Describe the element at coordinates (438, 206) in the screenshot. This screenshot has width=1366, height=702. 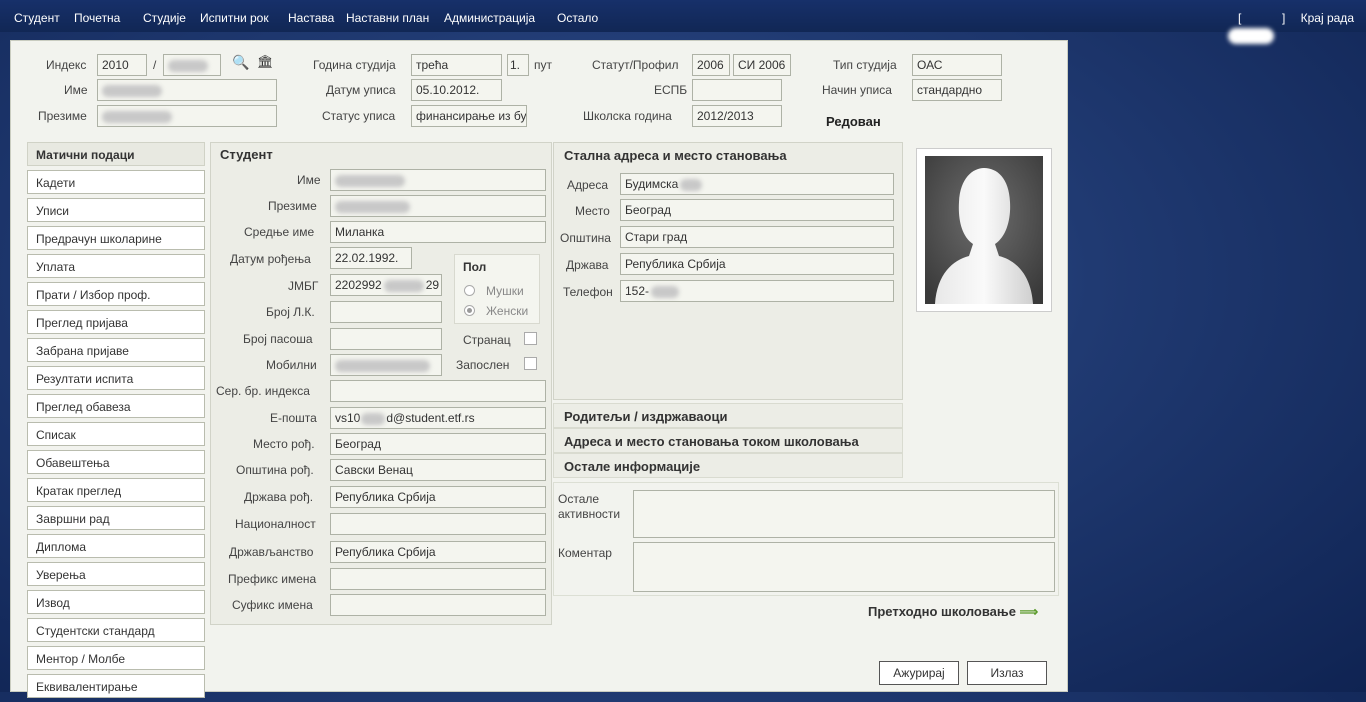
I see `st-prezime-field` at that location.